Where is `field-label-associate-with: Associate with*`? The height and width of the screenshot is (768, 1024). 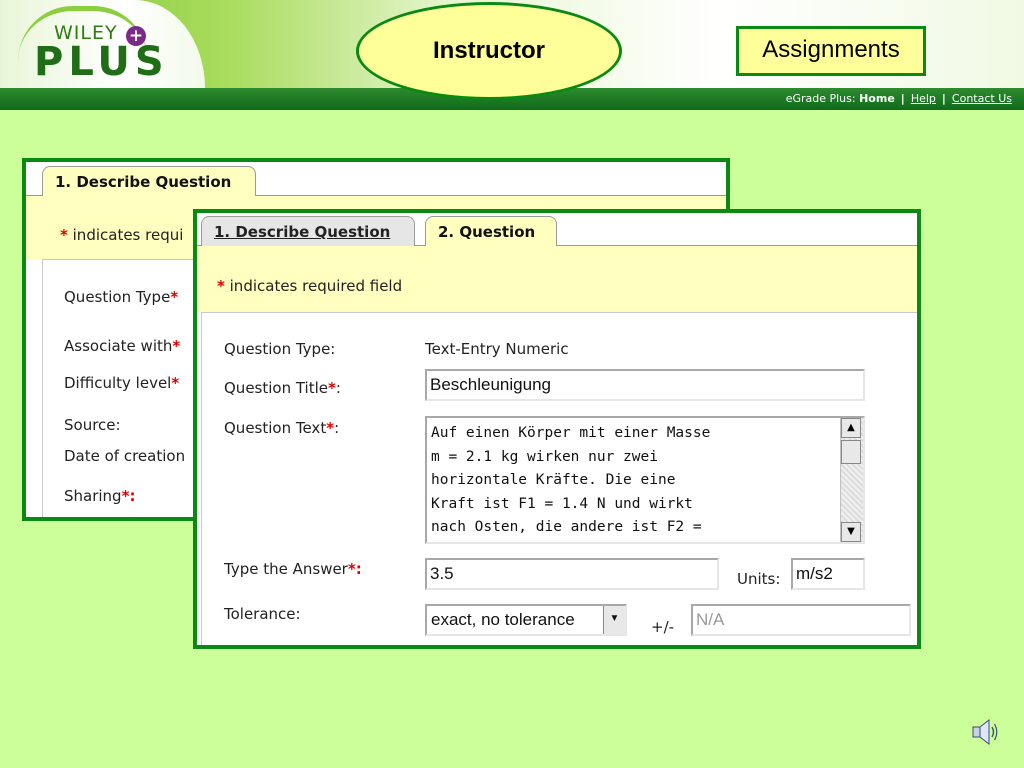
field-label-associate-with: Associate with* is located at coordinates (122, 346).